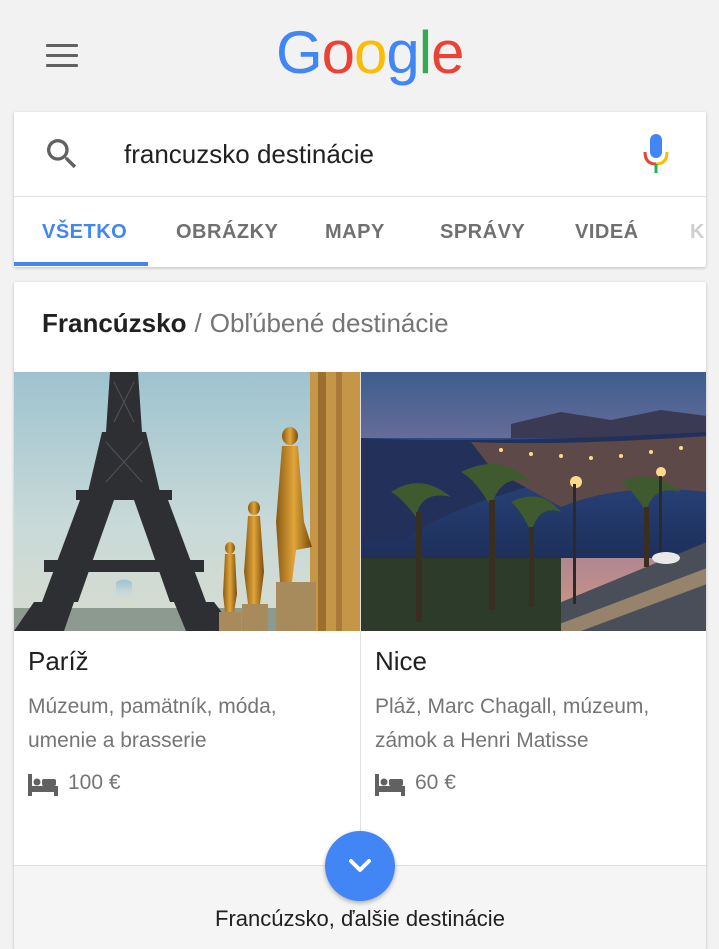 Image resolution: width=719 pixels, height=949 pixels. What do you see at coordinates (187, 501) in the screenshot?
I see `eiffel-tower-photo` at bounding box center [187, 501].